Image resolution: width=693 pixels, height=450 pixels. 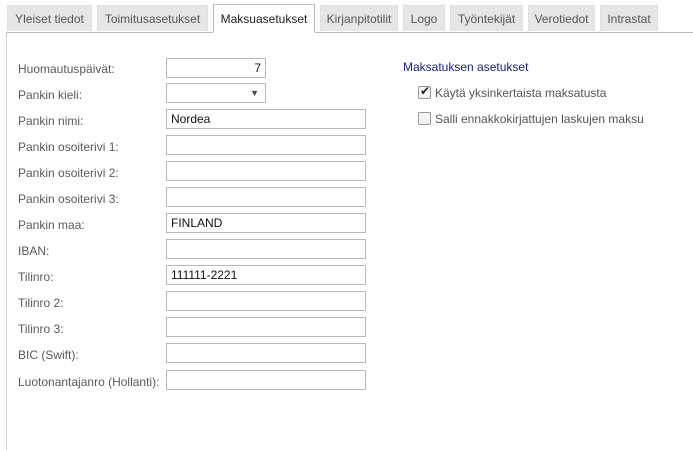 What do you see at coordinates (266, 327) in the screenshot?
I see `account3-input` at bounding box center [266, 327].